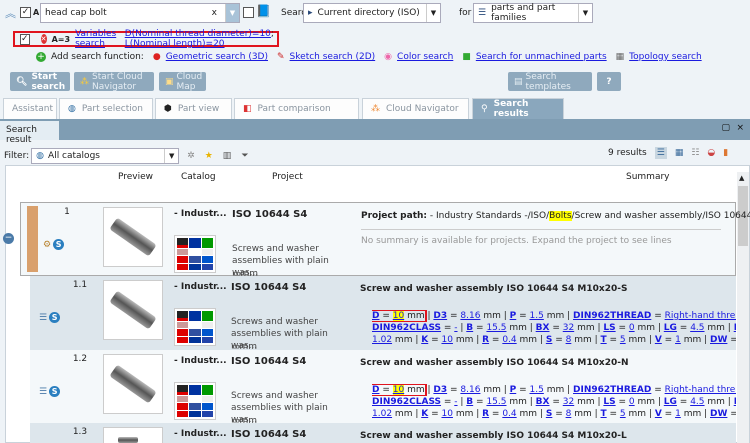  What do you see at coordinates (191, 156) in the screenshot?
I see `settings-icon: ✲` at bounding box center [191, 156].